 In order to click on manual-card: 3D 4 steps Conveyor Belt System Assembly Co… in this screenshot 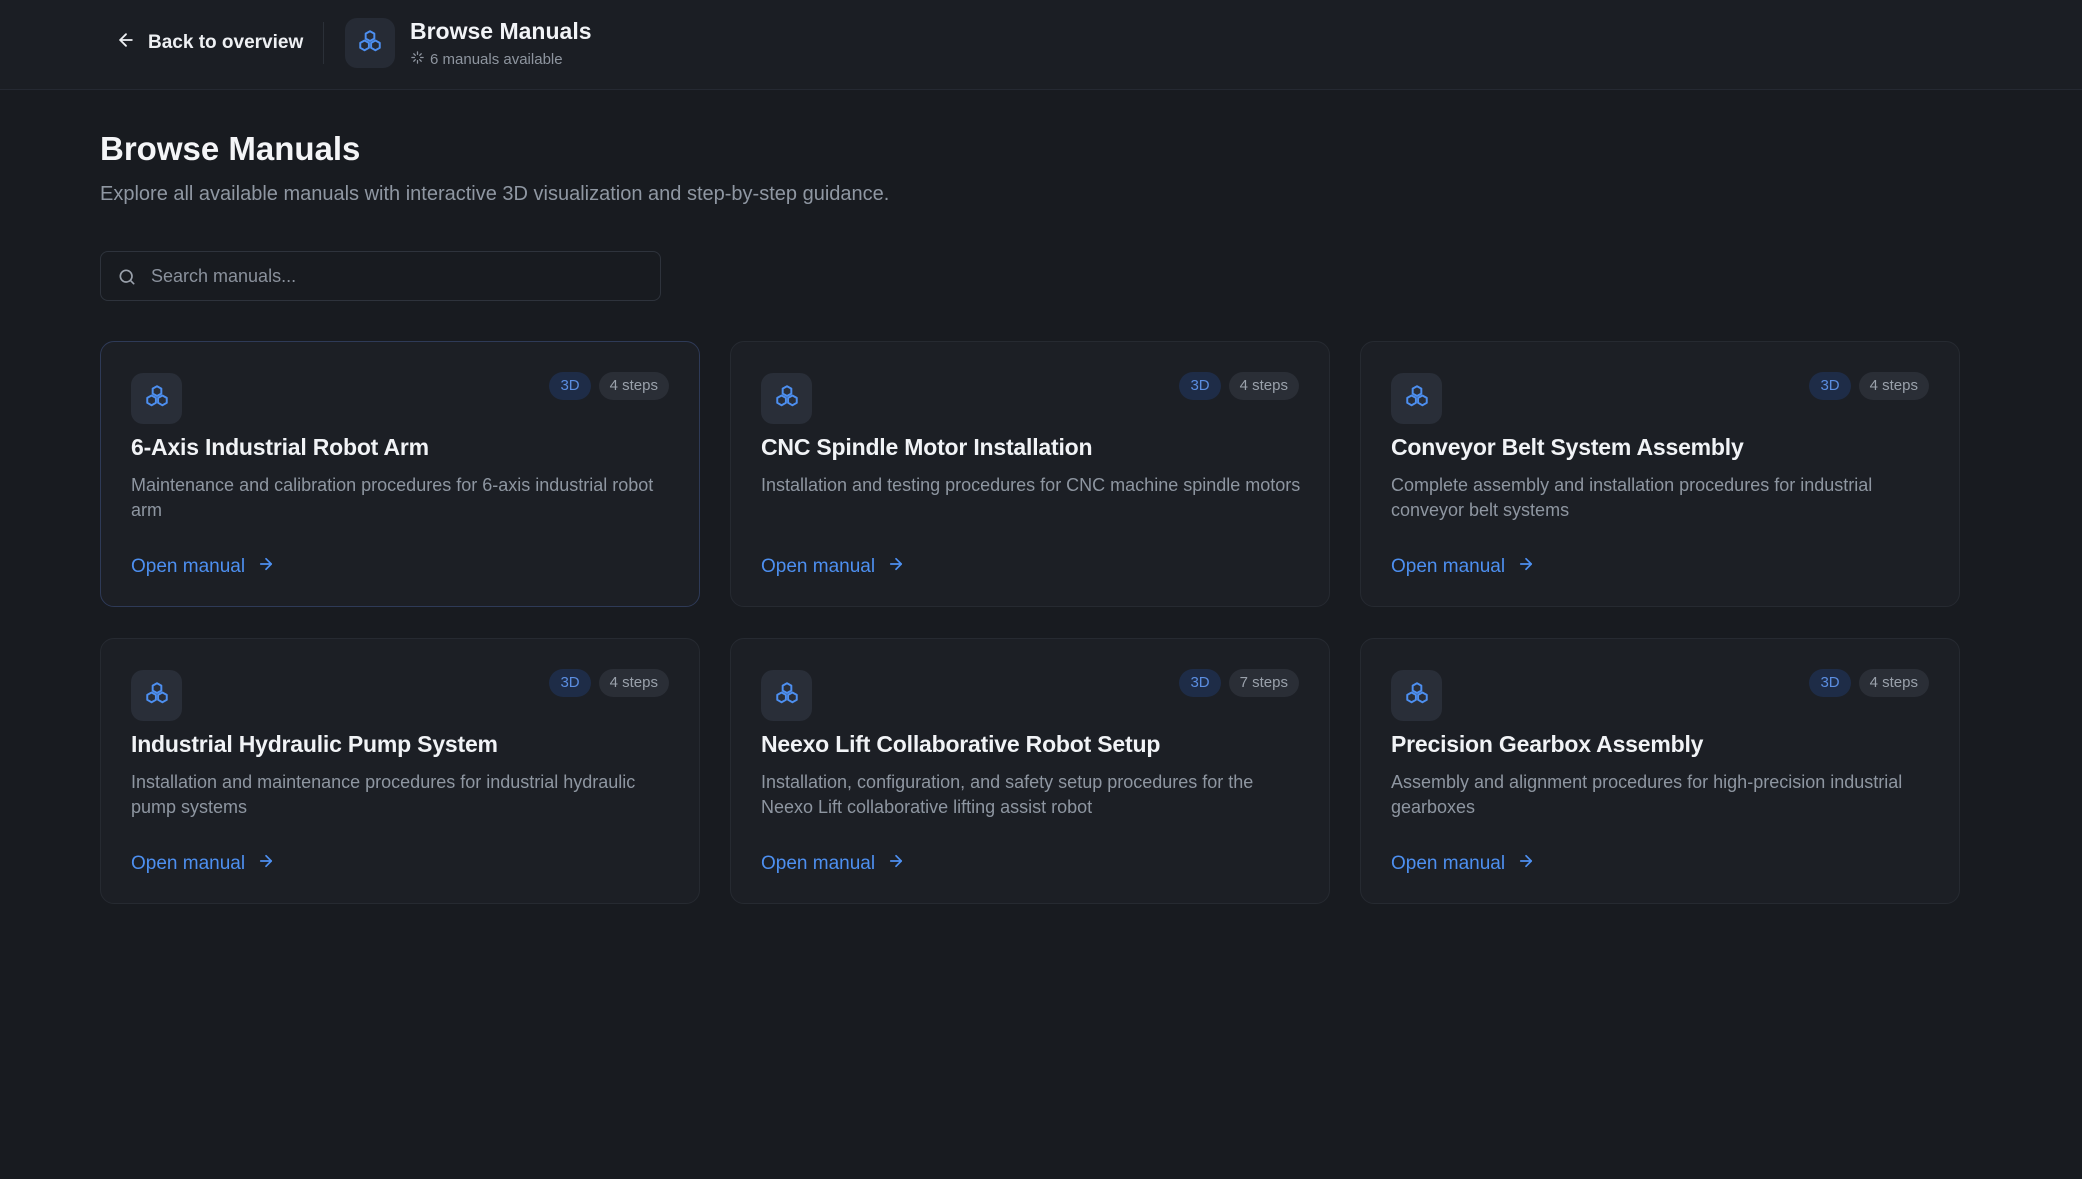, I will do `click(1660, 474)`.